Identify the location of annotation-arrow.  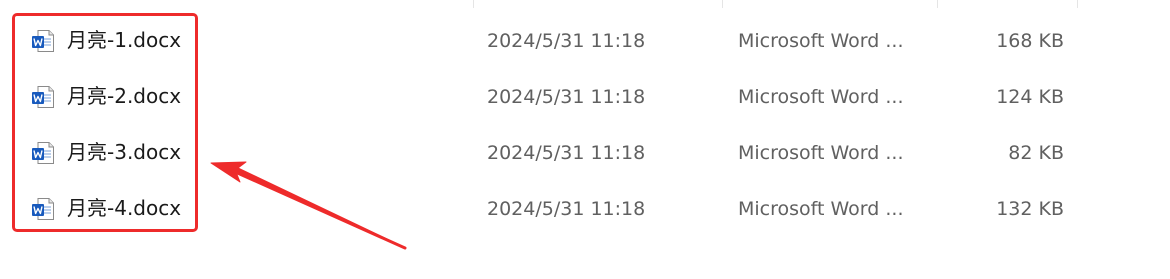
(308, 205).